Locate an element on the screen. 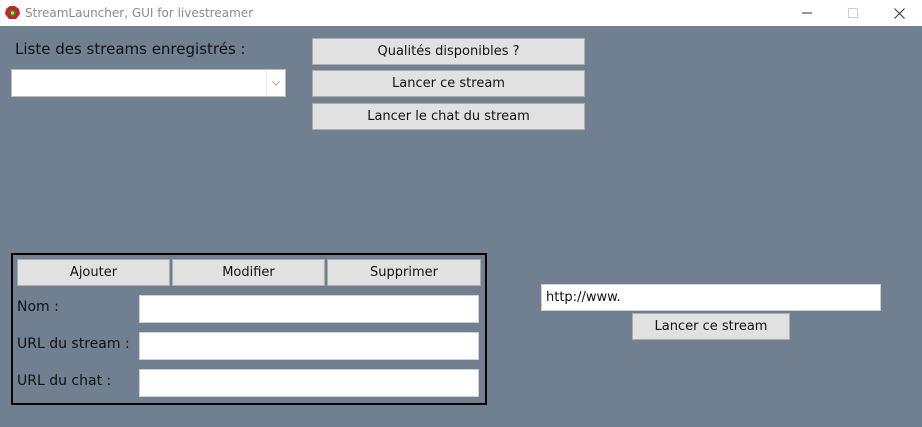  name-field is located at coordinates (309, 309).